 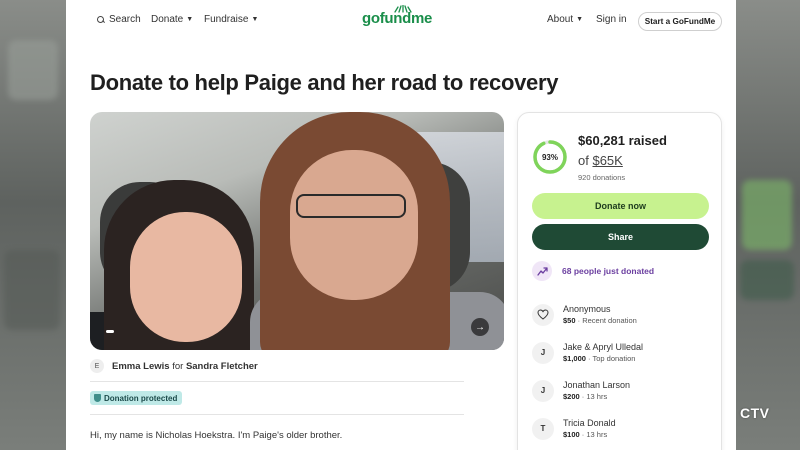 I want to click on organizer-avatar: E, so click(x=97, y=366).